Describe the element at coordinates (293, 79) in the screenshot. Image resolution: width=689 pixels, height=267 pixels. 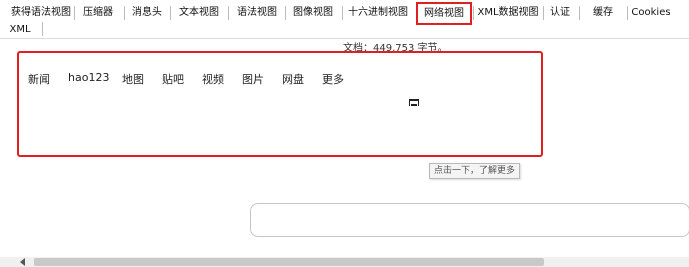
I see `nav-link-netdisk: 网盘` at that location.